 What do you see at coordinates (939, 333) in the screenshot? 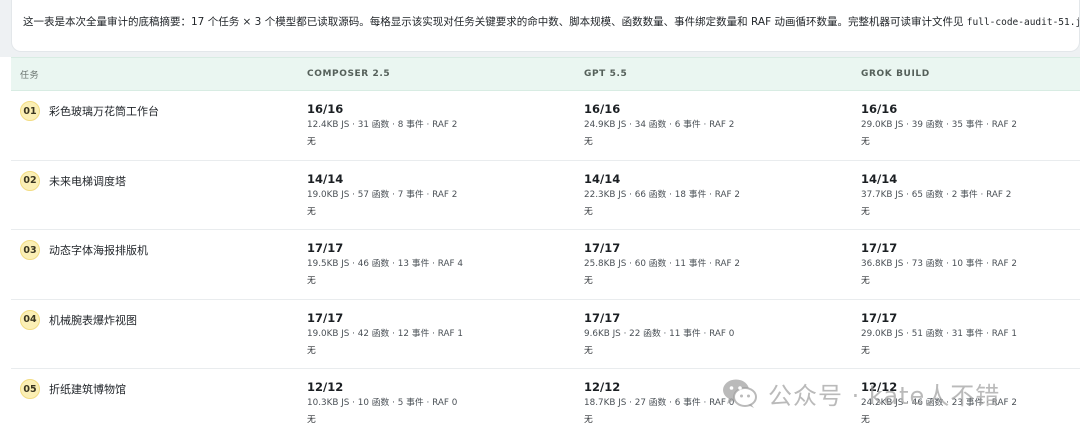
I see `stats: 29.0KB JS · 51 函数 · 31 事件 · RAF 1` at bounding box center [939, 333].